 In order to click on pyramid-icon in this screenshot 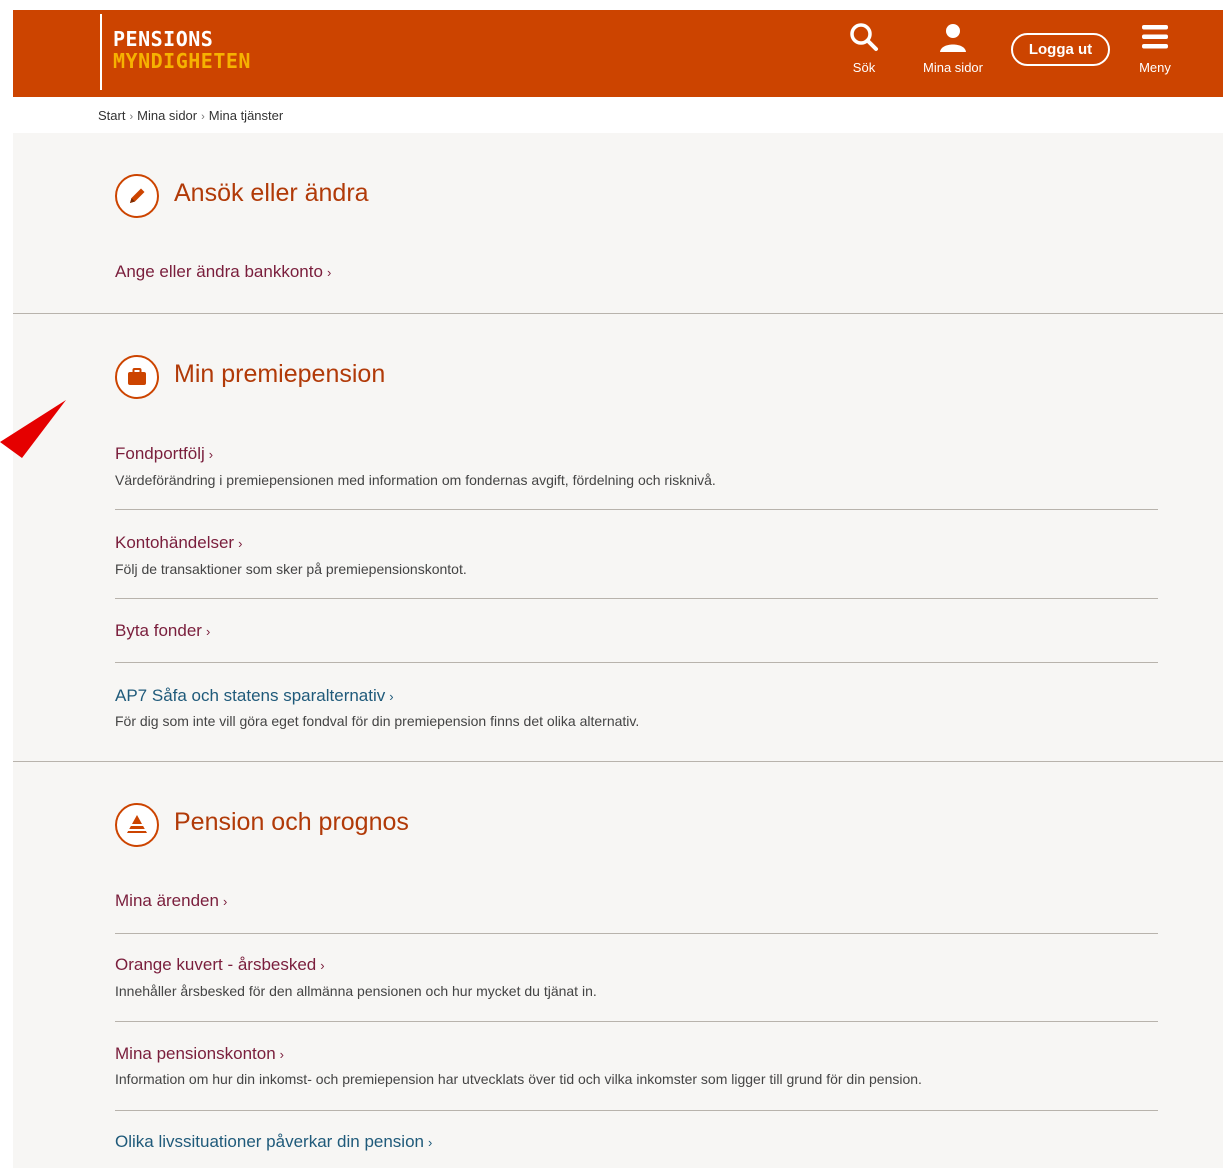, I will do `click(137, 824)`.